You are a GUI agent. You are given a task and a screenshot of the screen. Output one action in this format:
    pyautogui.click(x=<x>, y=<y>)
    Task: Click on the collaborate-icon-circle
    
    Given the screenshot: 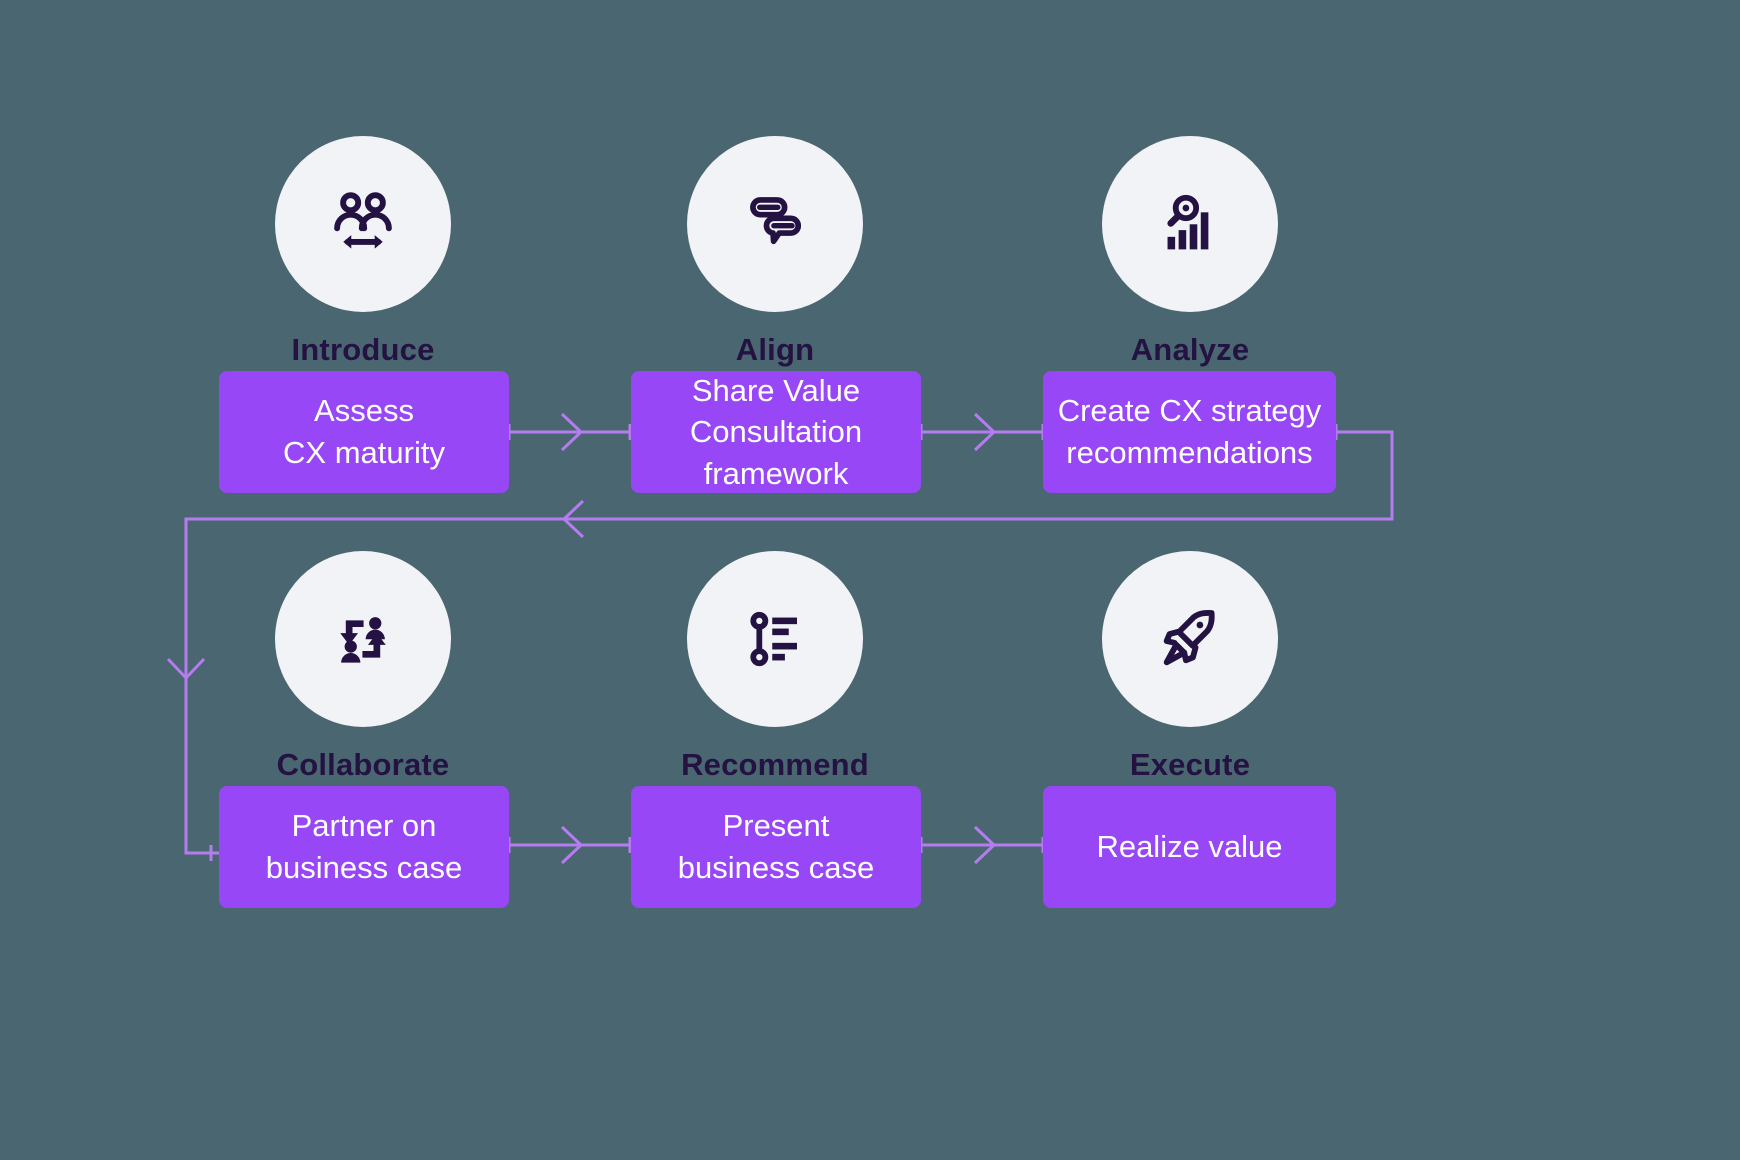 What is the action you would take?
    pyautogui.click(x=363, y=639)
    